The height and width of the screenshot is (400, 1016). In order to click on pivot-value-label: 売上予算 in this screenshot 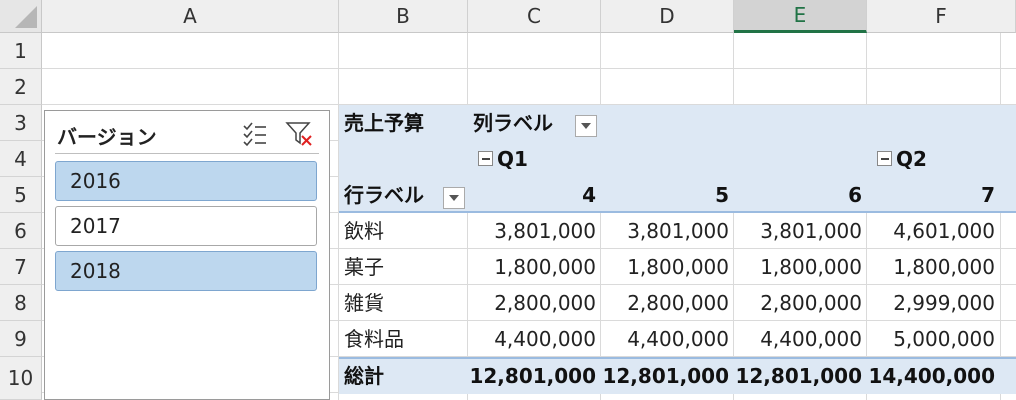, I will do `click(384, 123)`.